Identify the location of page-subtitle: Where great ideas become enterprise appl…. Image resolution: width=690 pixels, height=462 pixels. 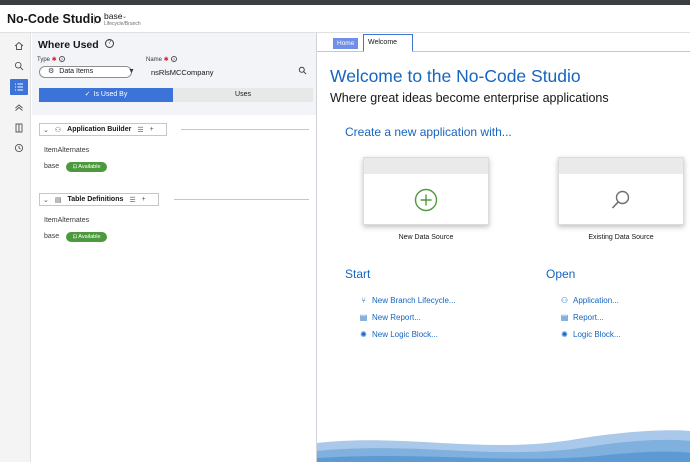
(469, 98).